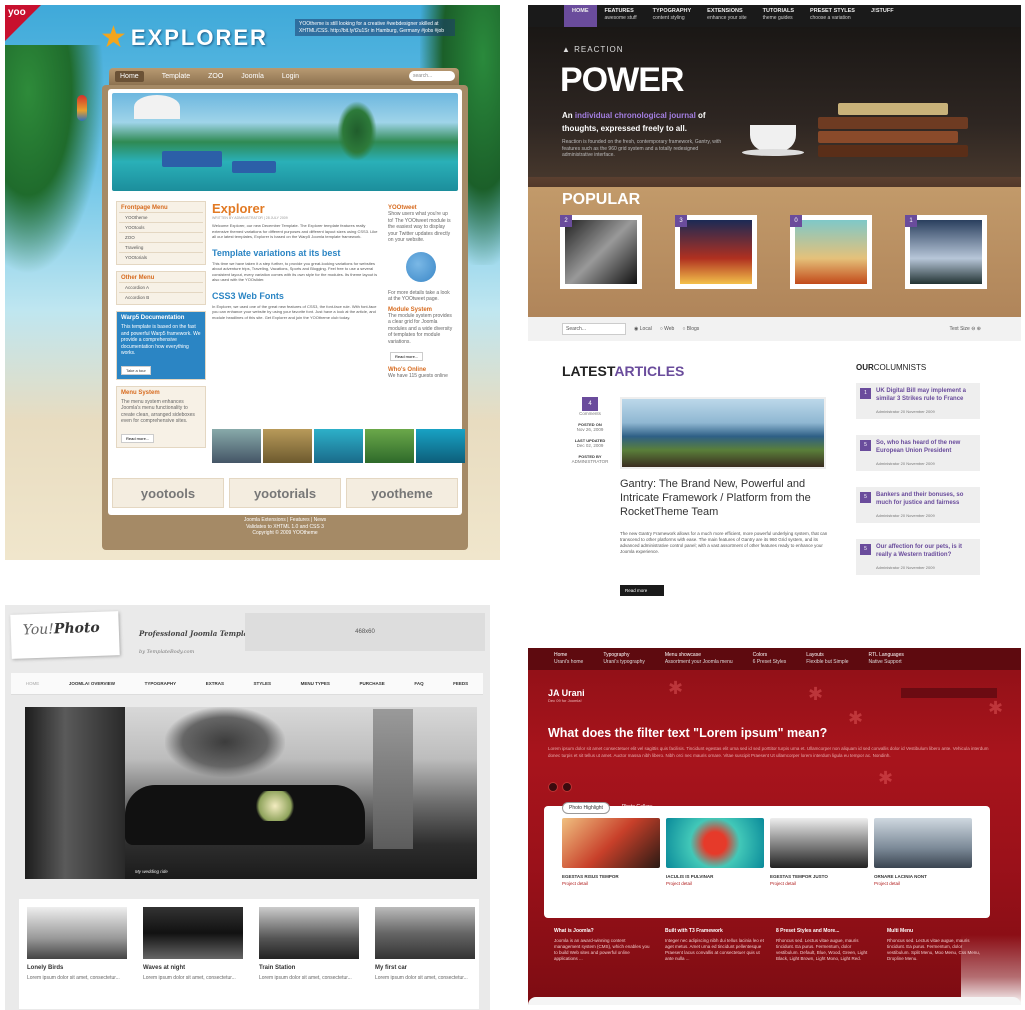  I want to click on menu-item: Accordion B, so click(161, 297).